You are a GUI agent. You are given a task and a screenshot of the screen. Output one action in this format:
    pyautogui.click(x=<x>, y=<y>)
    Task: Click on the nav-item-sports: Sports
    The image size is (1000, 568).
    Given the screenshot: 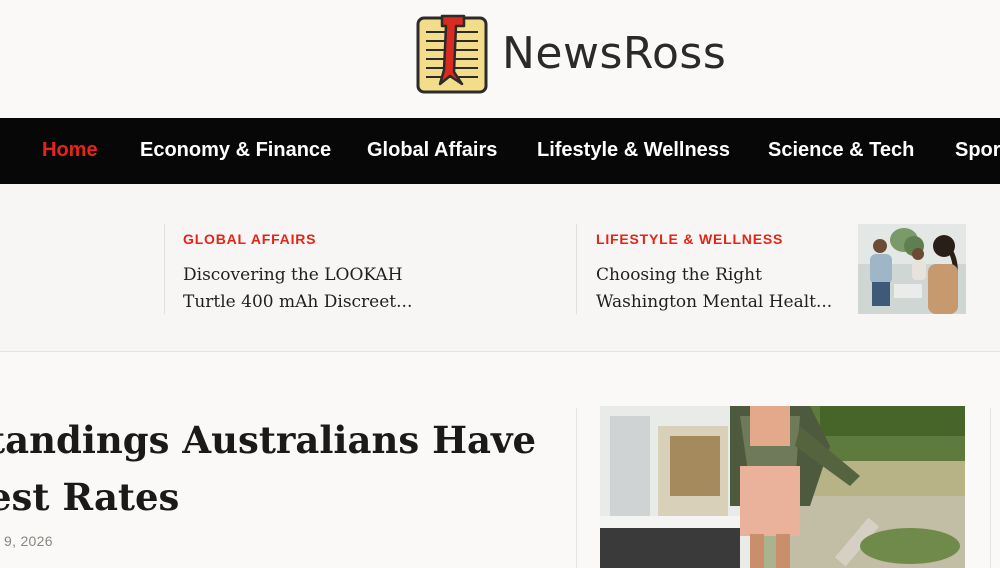 What is the action you would take?
    pyautogui.click(x=977, y=150)
    